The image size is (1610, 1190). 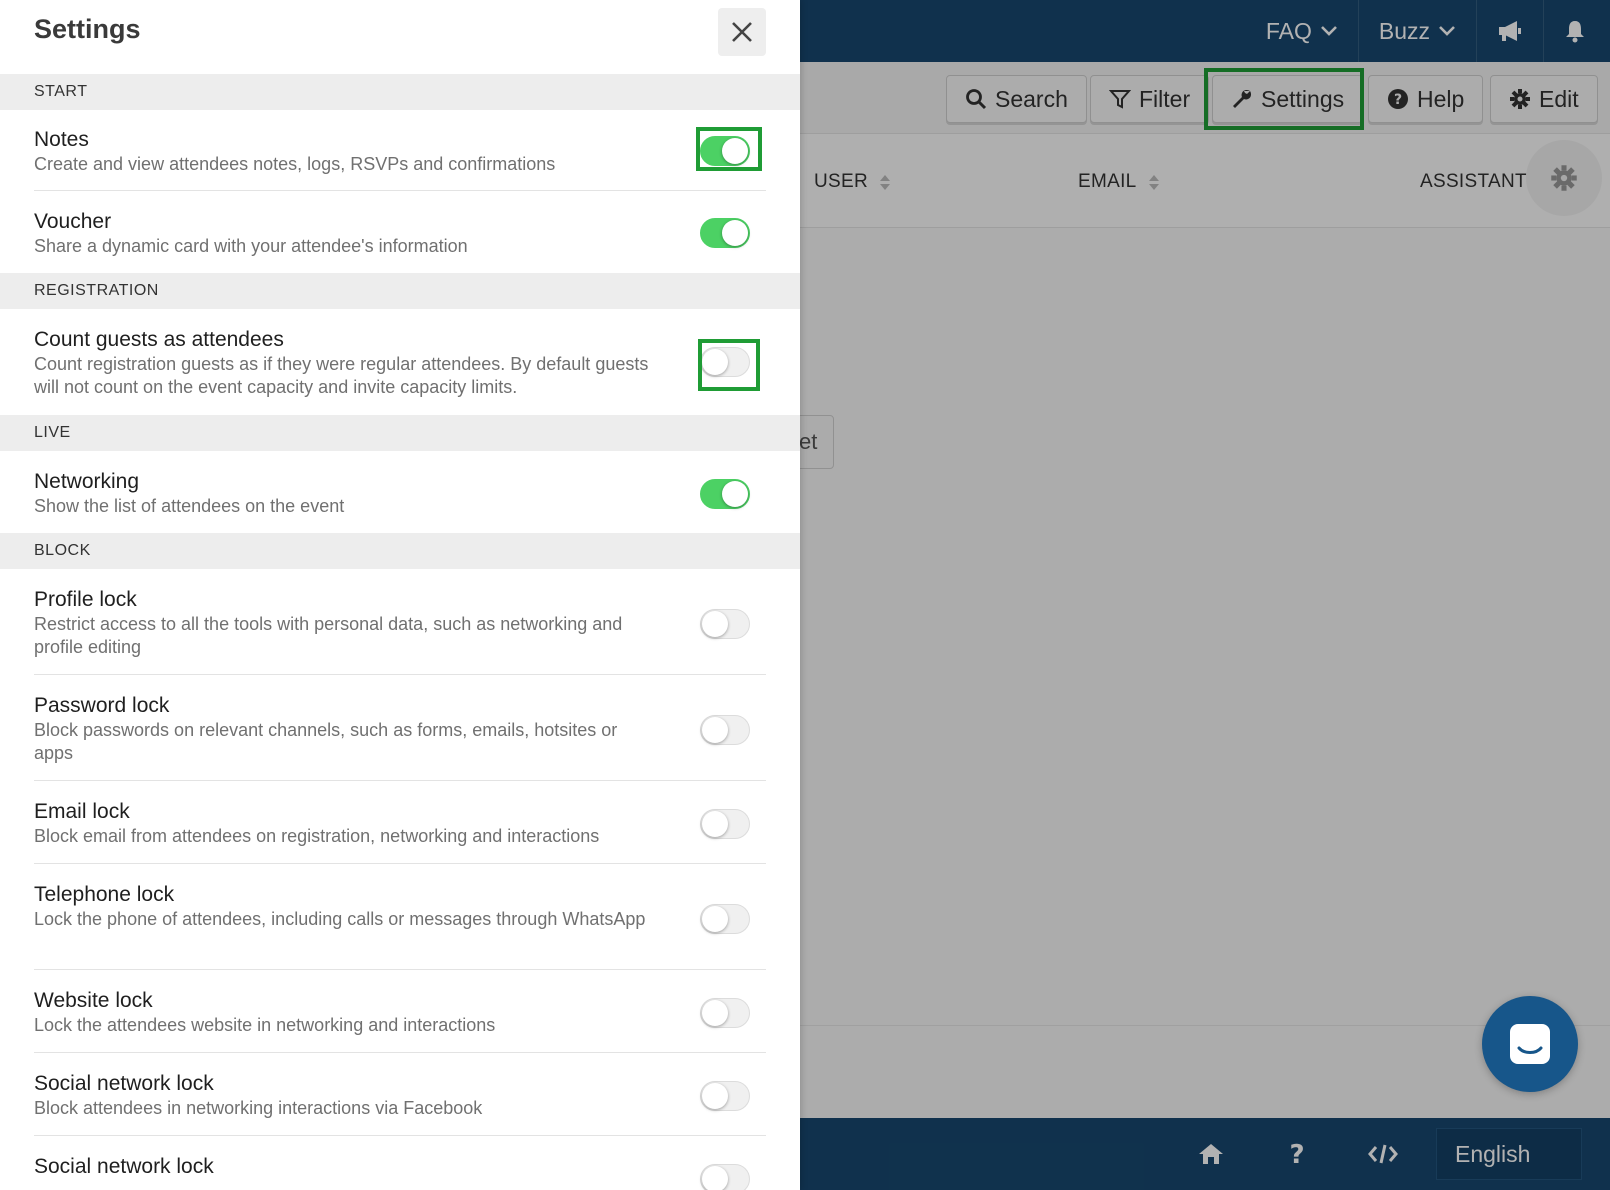 I want to click on networking-toggle, so click(x=725, y=494).